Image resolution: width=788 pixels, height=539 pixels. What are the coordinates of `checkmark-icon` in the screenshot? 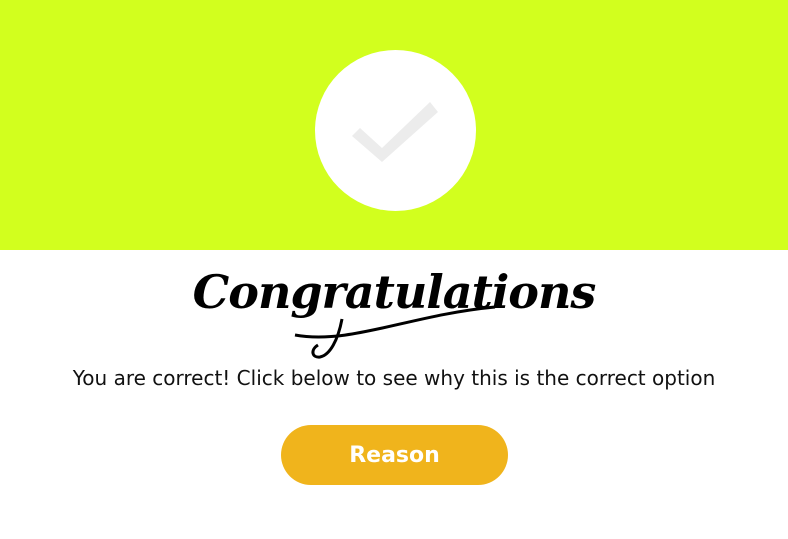 It's located at (395, 132).